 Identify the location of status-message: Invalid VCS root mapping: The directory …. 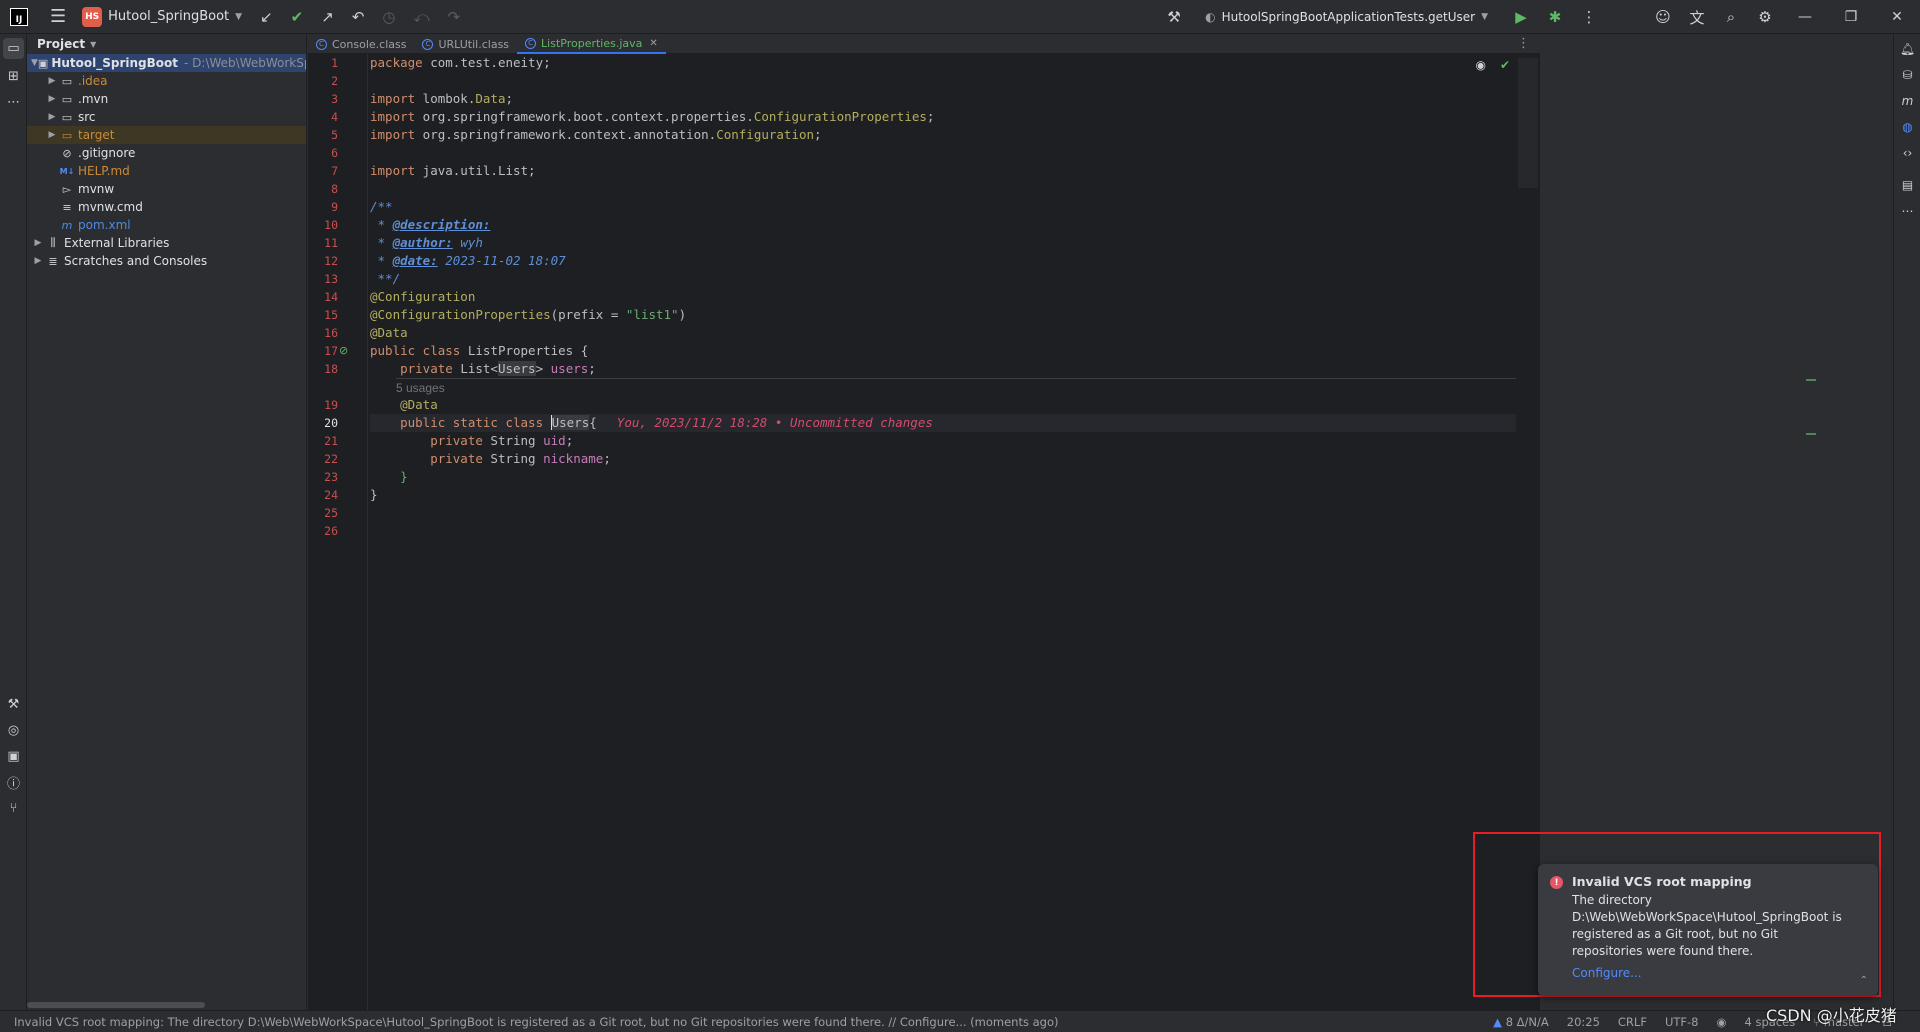
(536, 1022).